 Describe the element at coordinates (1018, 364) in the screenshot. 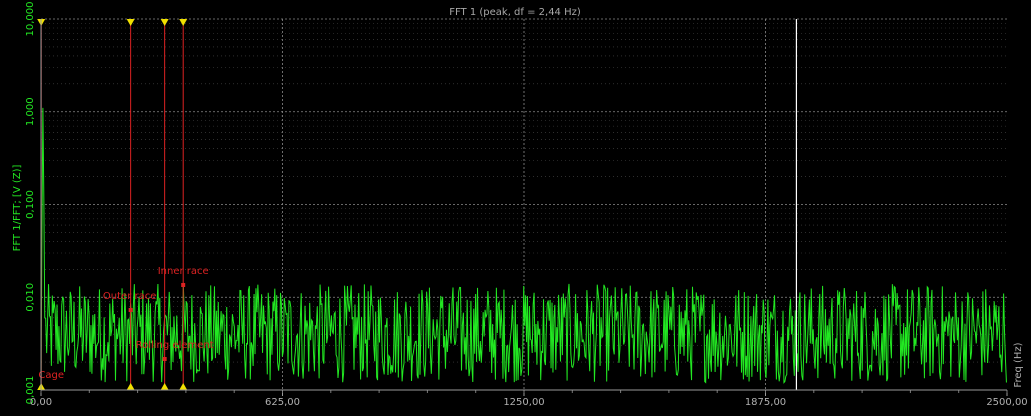

I see `x-axis-label: Freq (Hz)` at that location.